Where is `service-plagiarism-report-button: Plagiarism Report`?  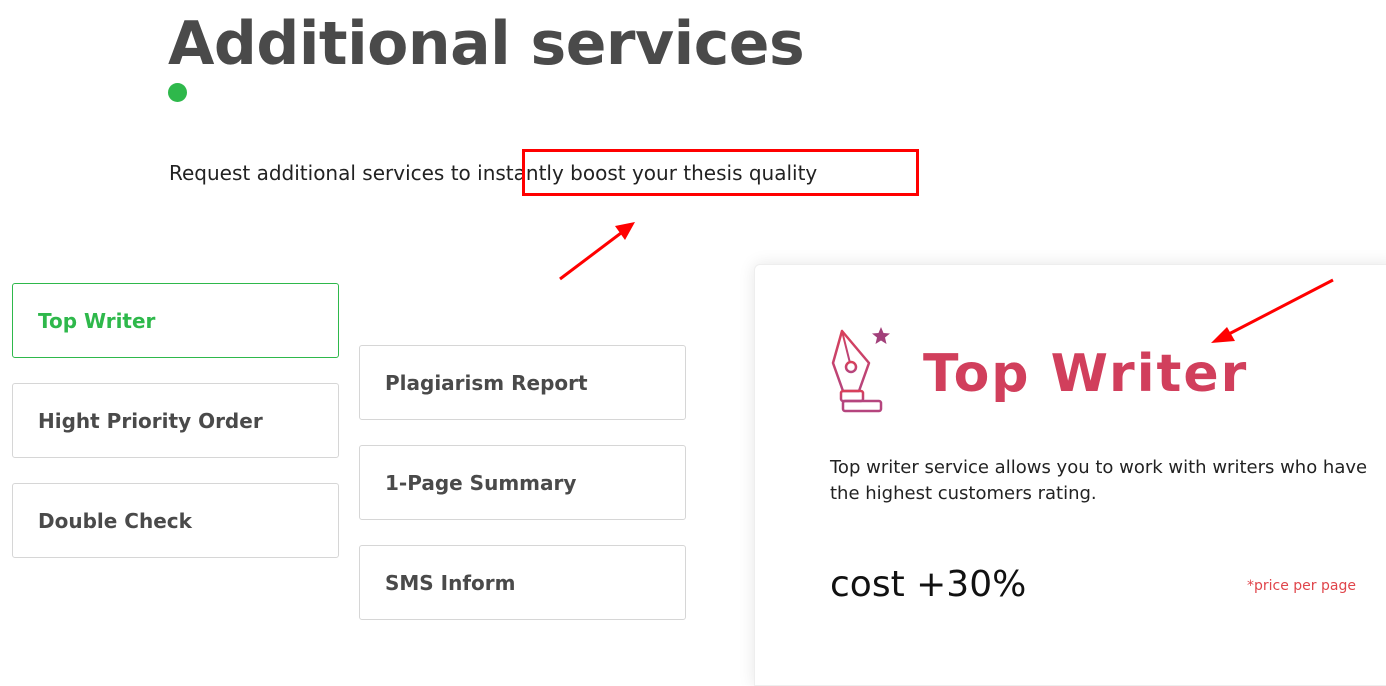
service-plagiarism-report-button: Plagiarism Report is located at coordinates (522, 382).